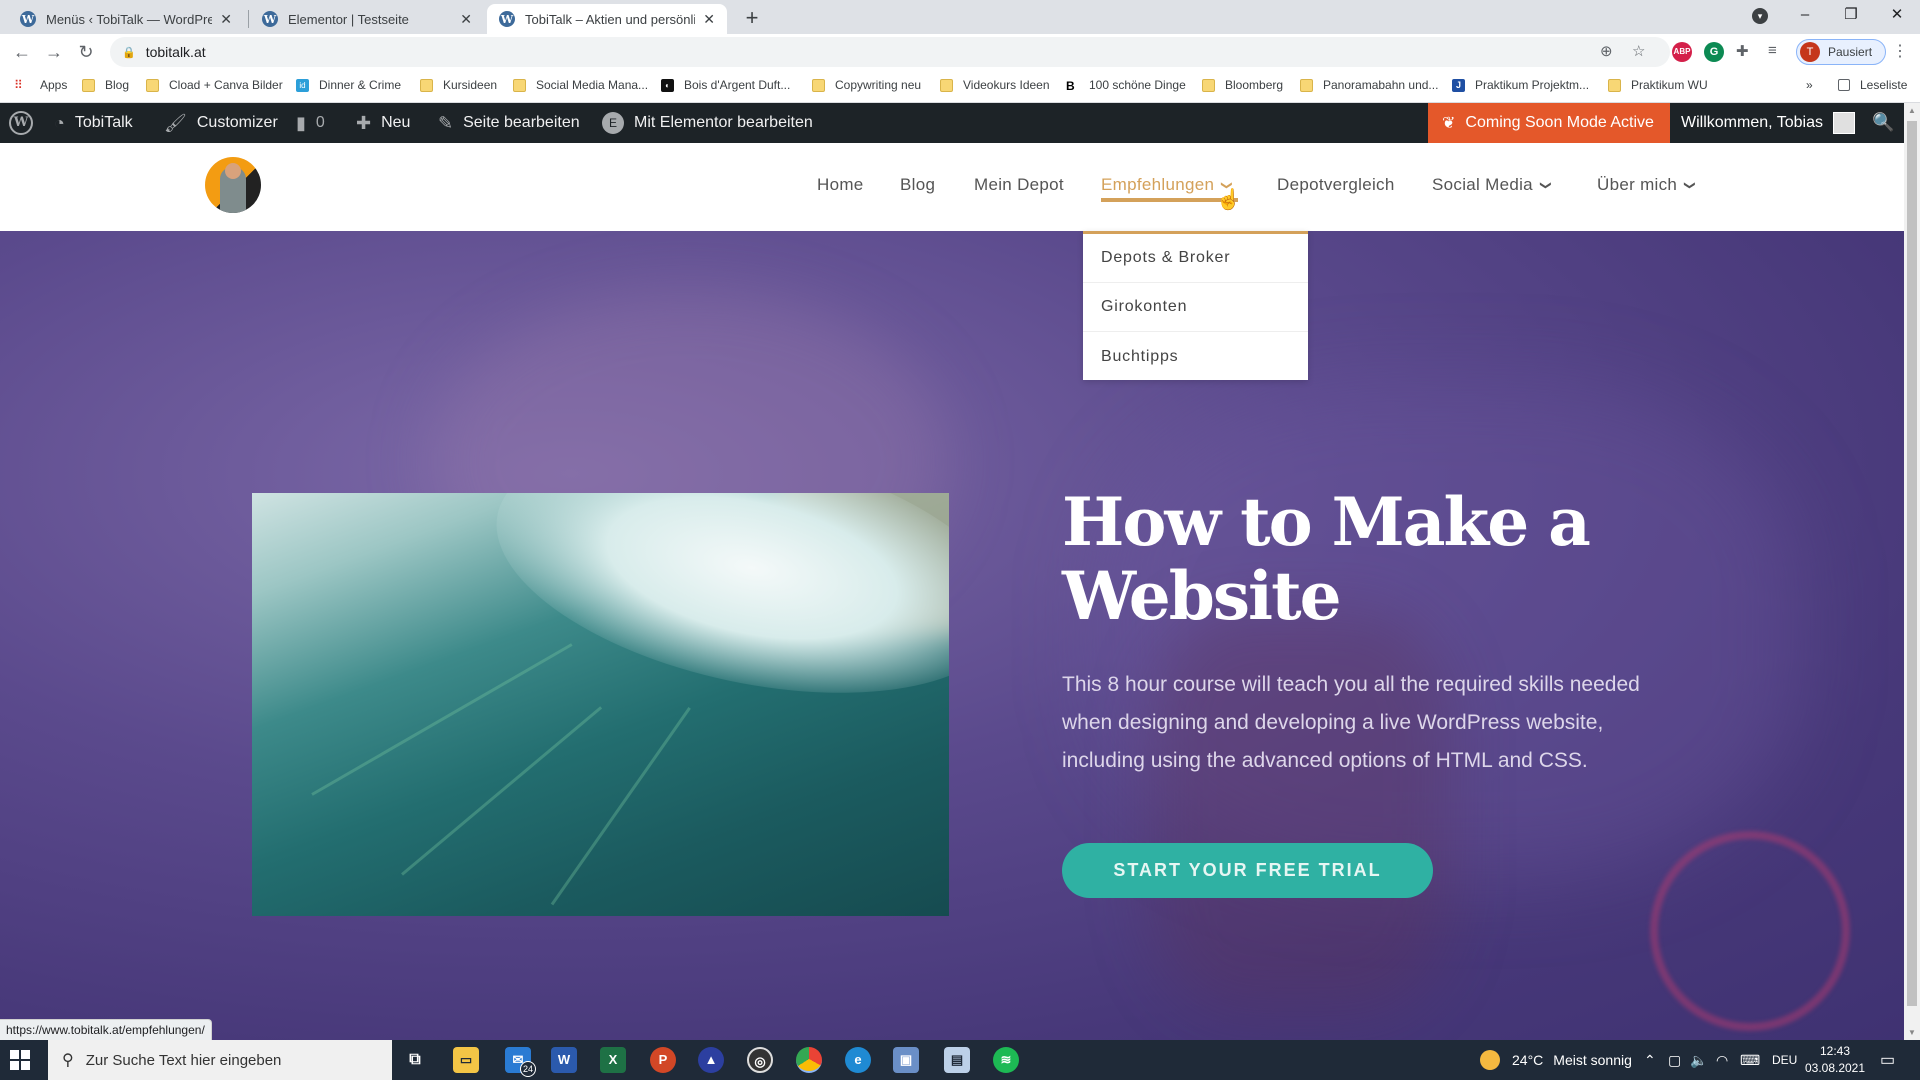  What do you see at coordinates (1019, 185) in the screenshot?
I see `nav-mein-depot: Mein Depot` at bounding box center [1019, 185].